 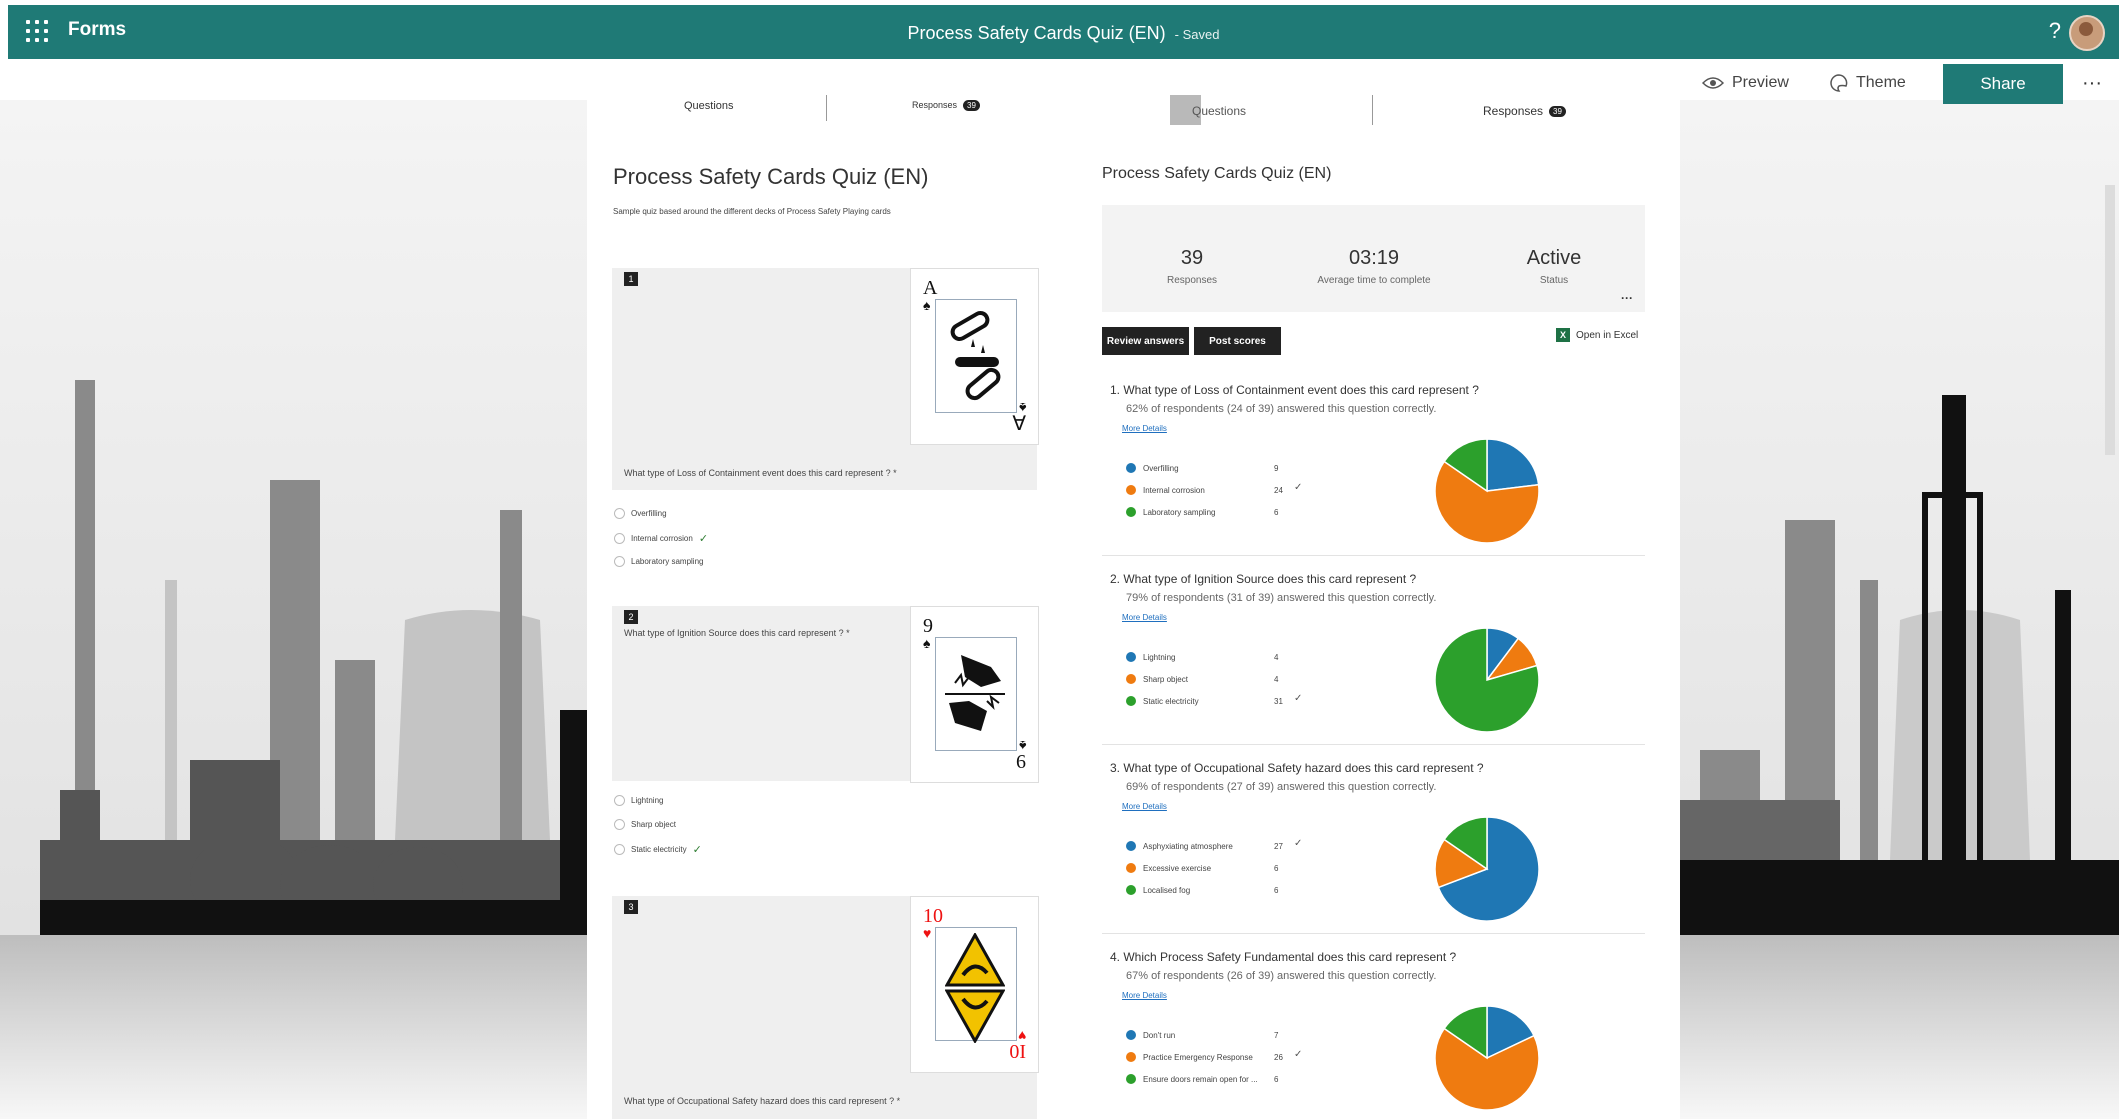 I want to click on legend-label: Static electricity, so click(x=1171, y=701).